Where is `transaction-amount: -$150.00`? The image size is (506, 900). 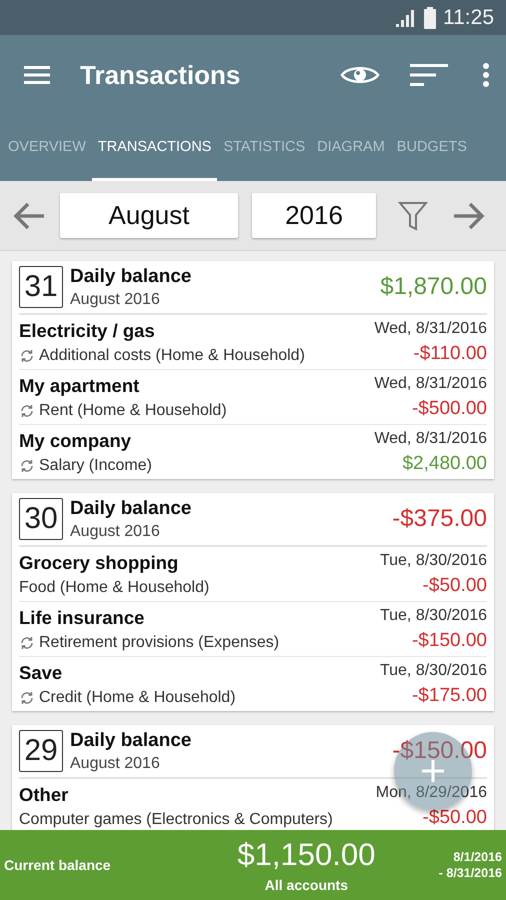 transaction-amount: -$150.00 is located at coordinates (449, 641).